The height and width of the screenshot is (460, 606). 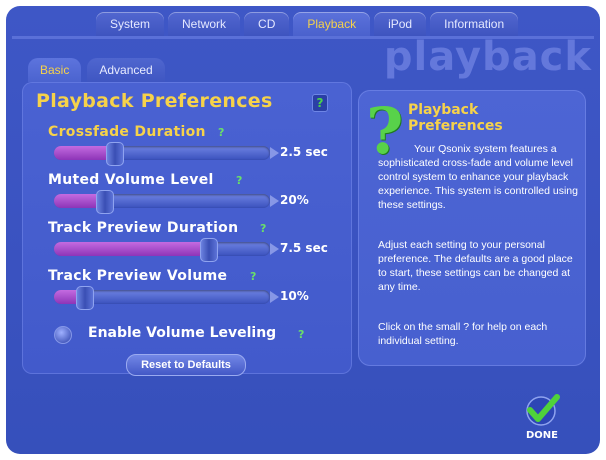 What do you see at coordinates (204, 24) in the screenshot?
I see `tab-network: Network` at bounding box center [204, 24].